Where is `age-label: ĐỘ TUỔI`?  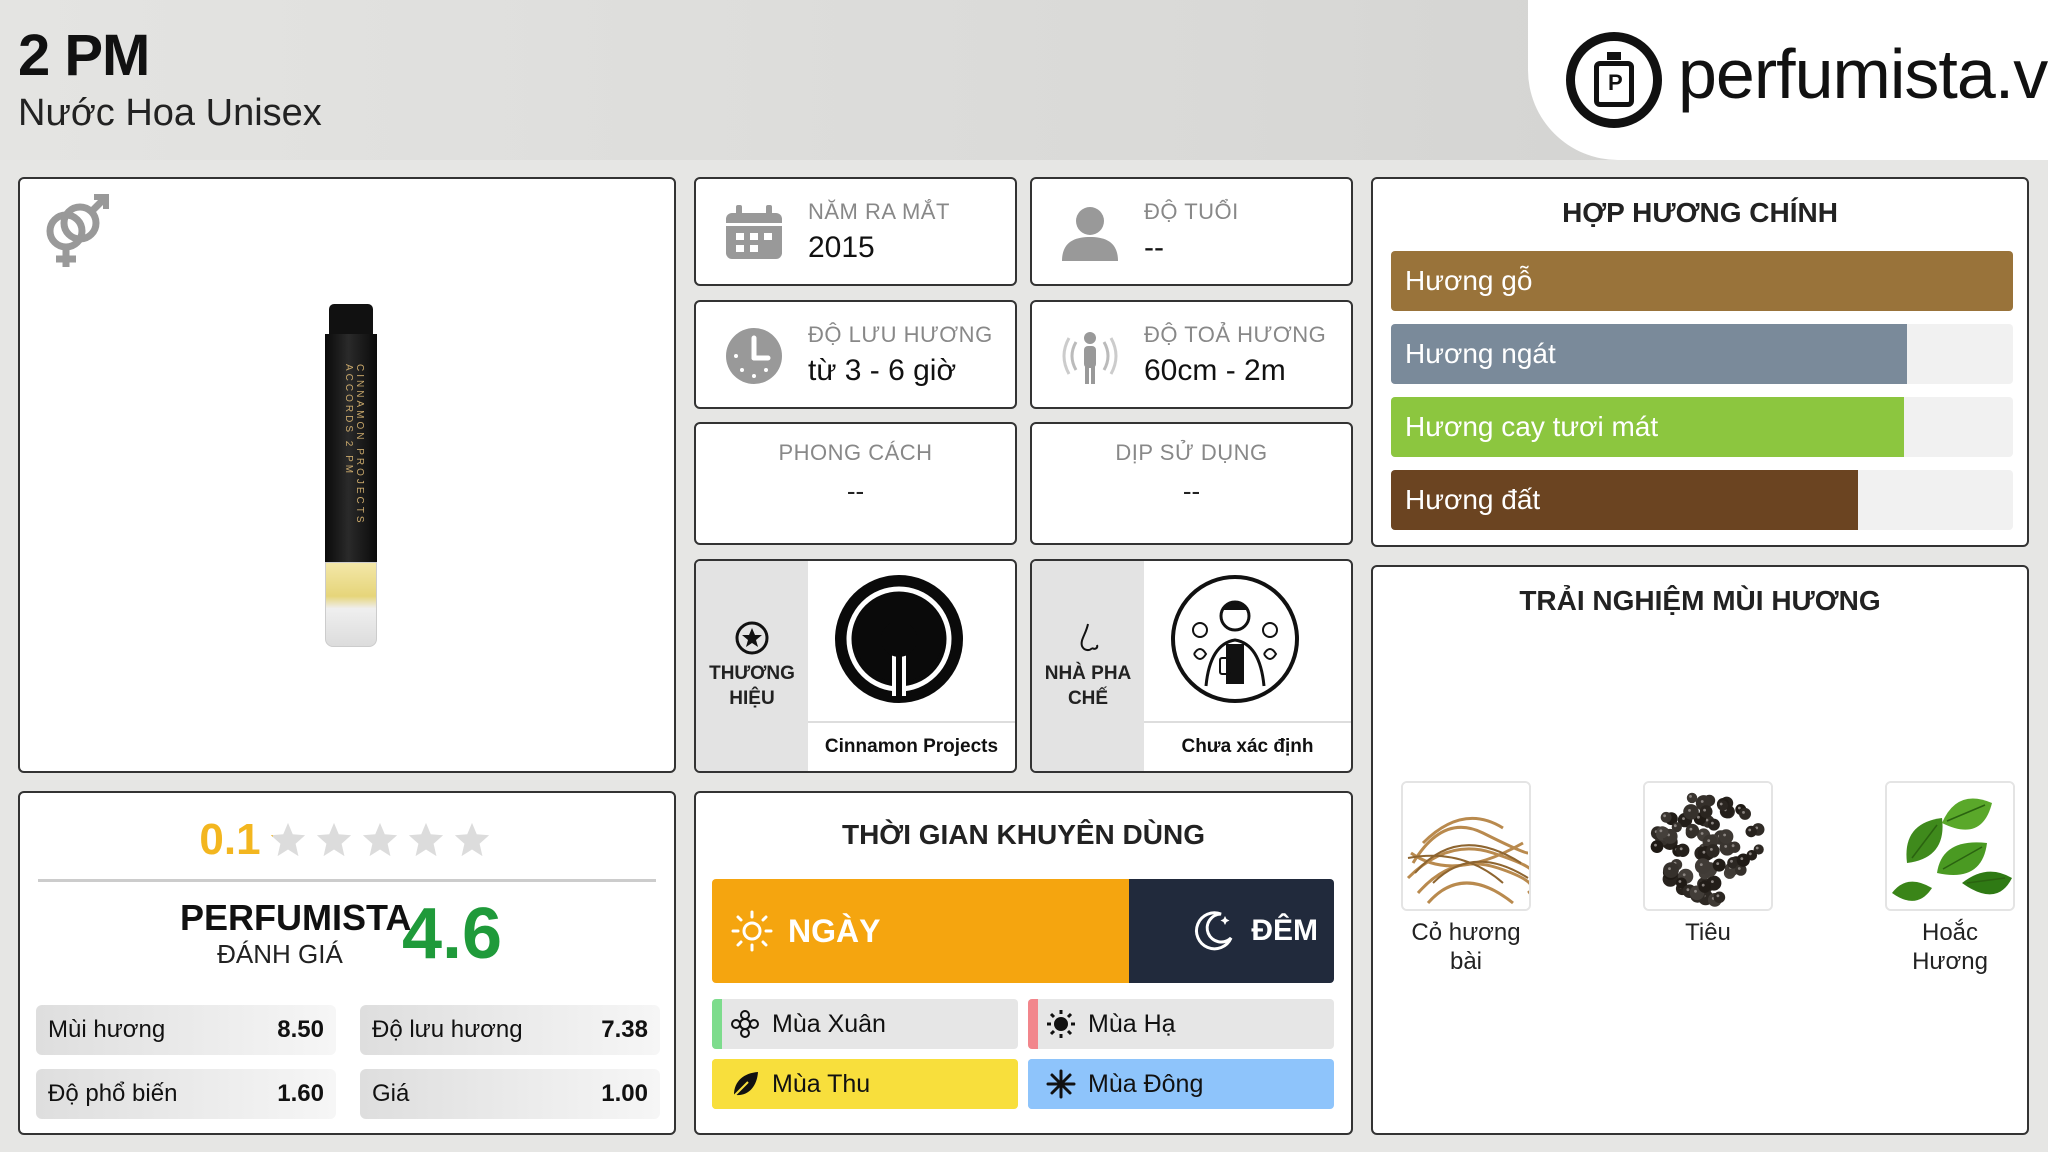
age-label: ĐỘ TUỔI is located at coordinates (1191, 211).